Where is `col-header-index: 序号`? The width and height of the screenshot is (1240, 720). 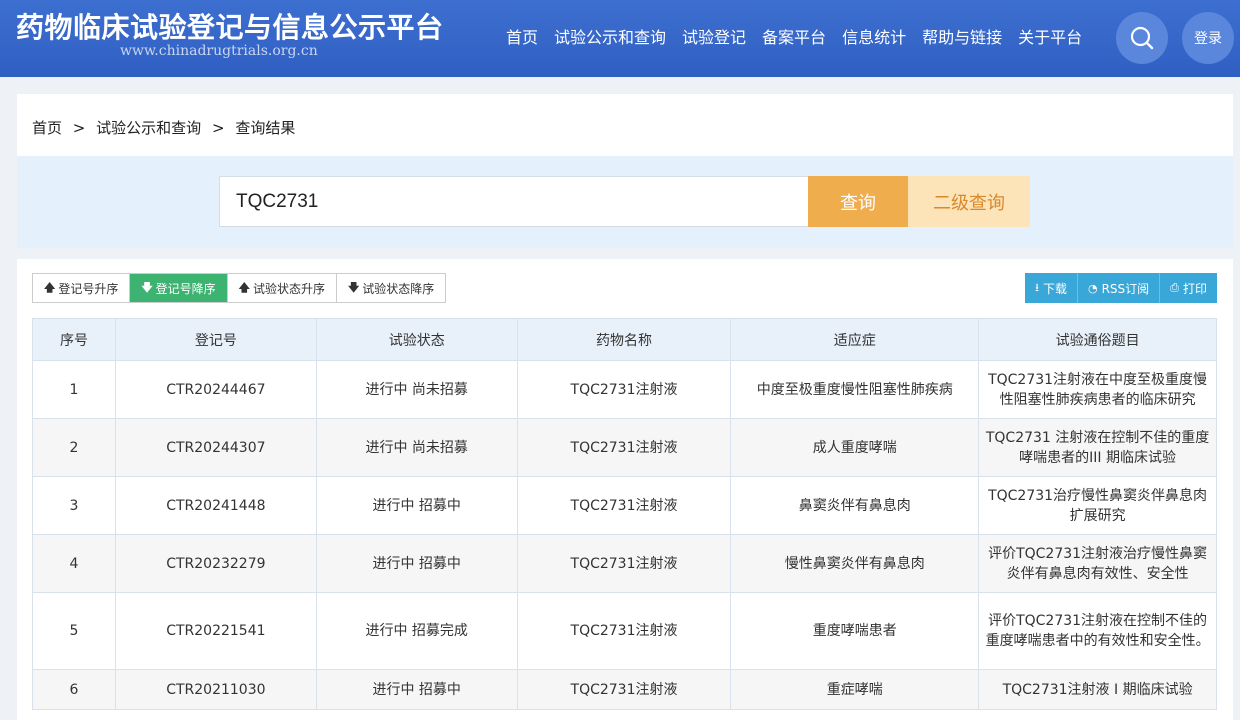 col-header-index: 序号 is located at coordinates (74, 339).